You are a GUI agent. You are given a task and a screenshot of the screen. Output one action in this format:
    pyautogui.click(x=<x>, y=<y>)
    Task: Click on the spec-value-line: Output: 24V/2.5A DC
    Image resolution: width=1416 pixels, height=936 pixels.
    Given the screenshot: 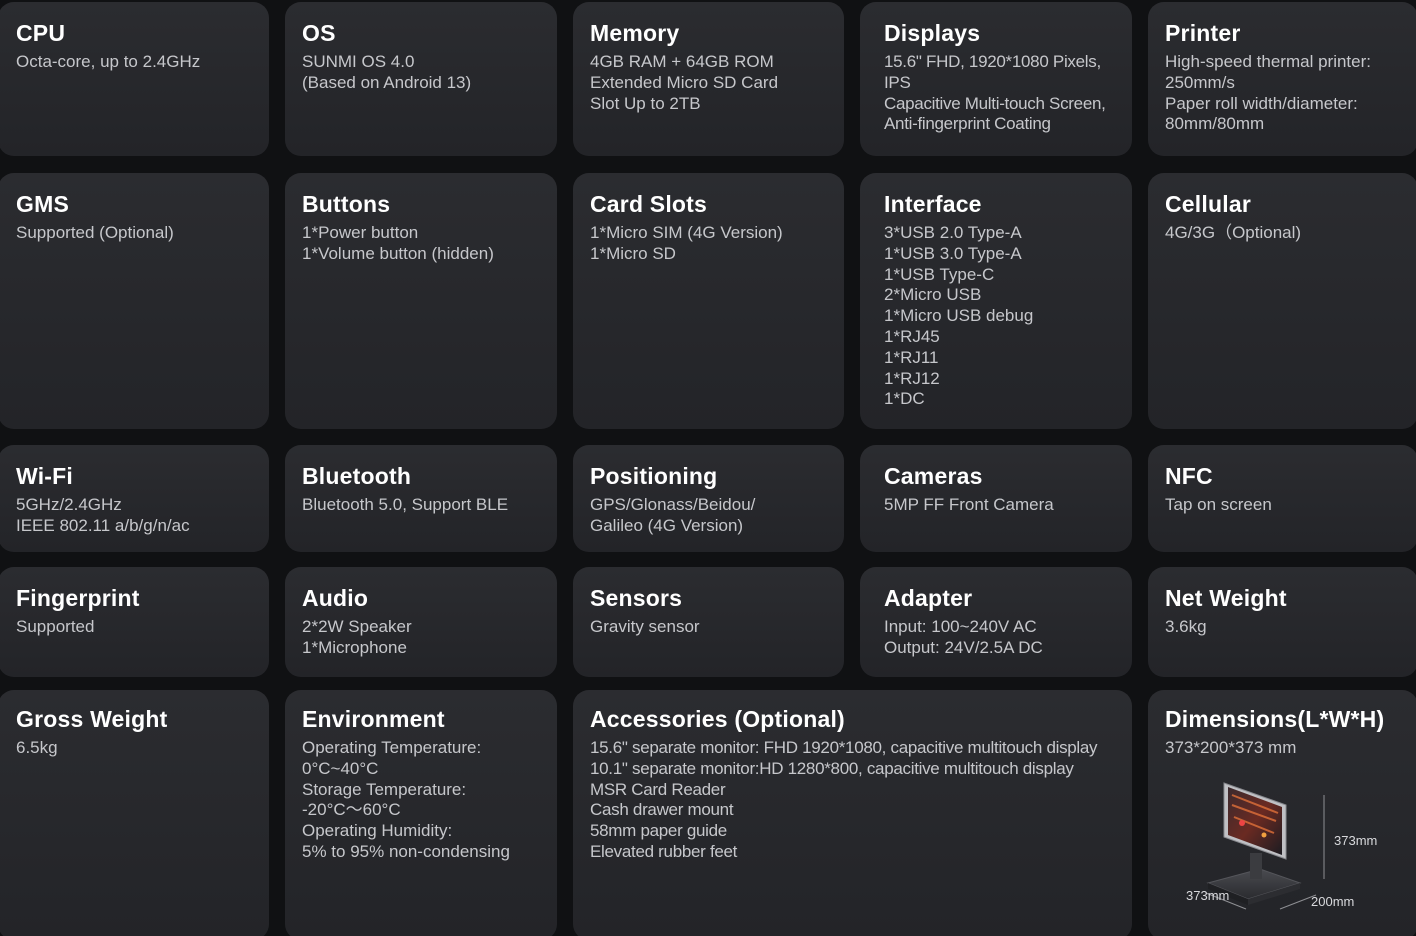 What is the action you would take?
    pyautogui.click(x=963, y=647)
    